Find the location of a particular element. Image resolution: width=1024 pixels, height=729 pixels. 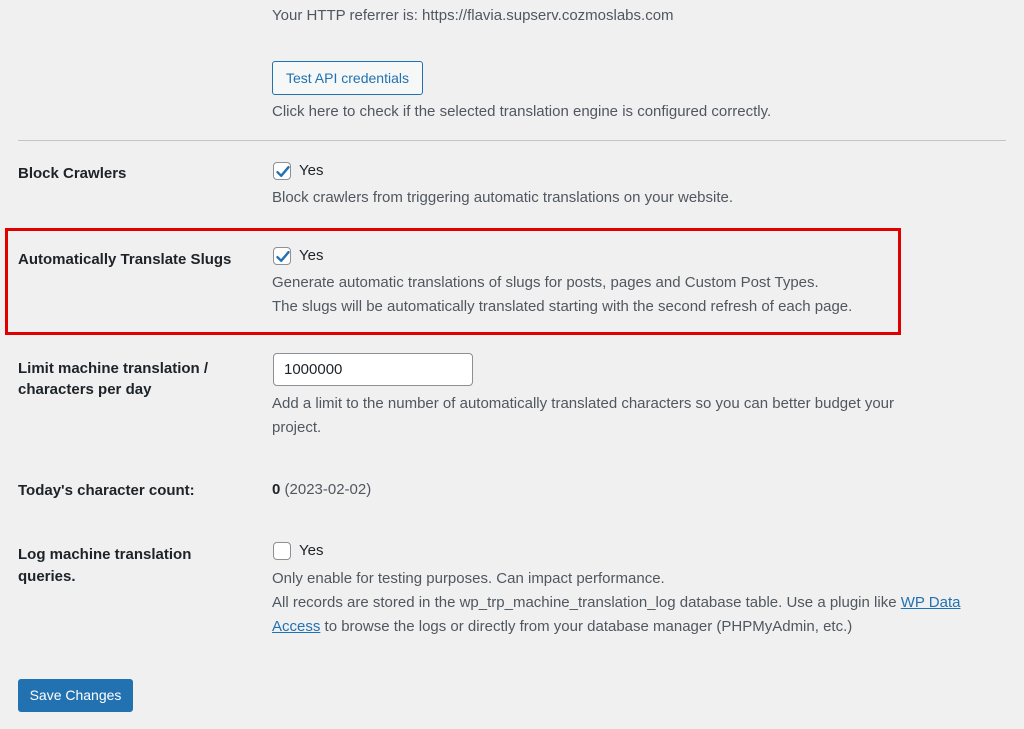

translate-slugs-label: Automatically Translate Slugs is located at coordinates (125, 259).